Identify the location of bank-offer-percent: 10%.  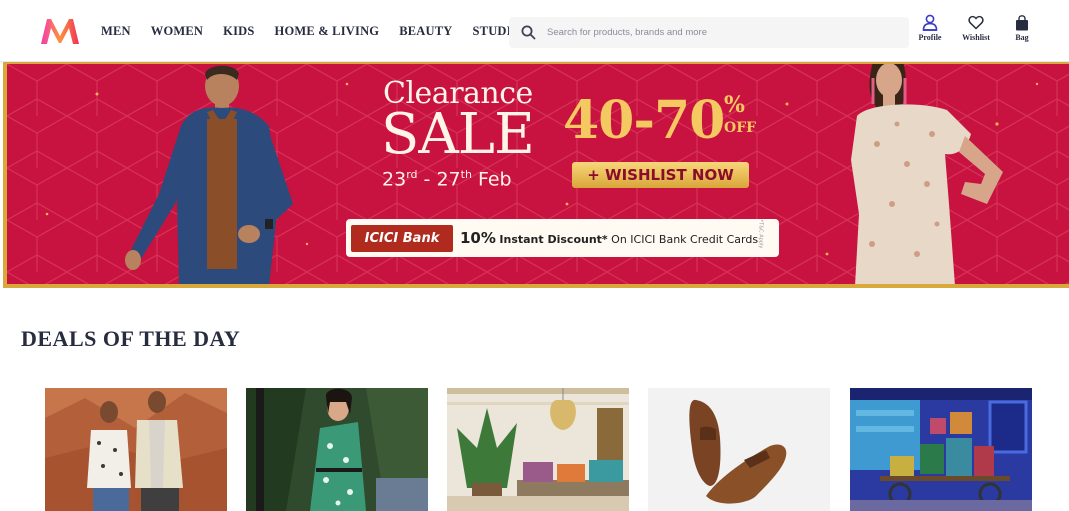
(478, 238).